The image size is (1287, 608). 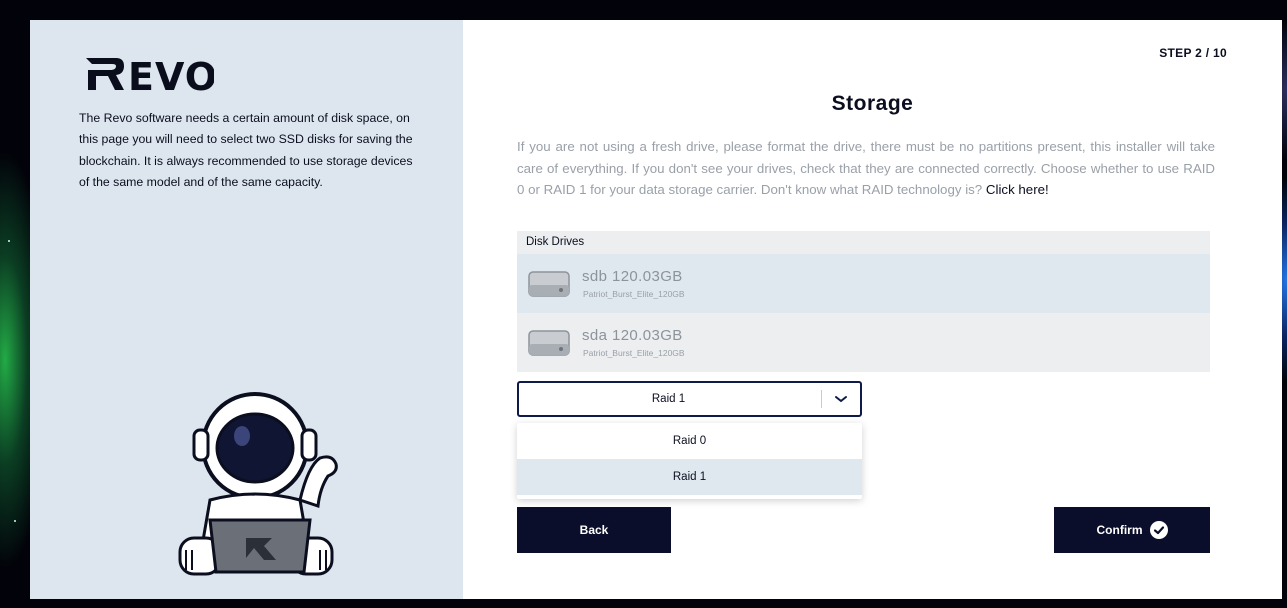 I want to click on disk-drives-header: Disk Drives, so click(x=555, y=242).